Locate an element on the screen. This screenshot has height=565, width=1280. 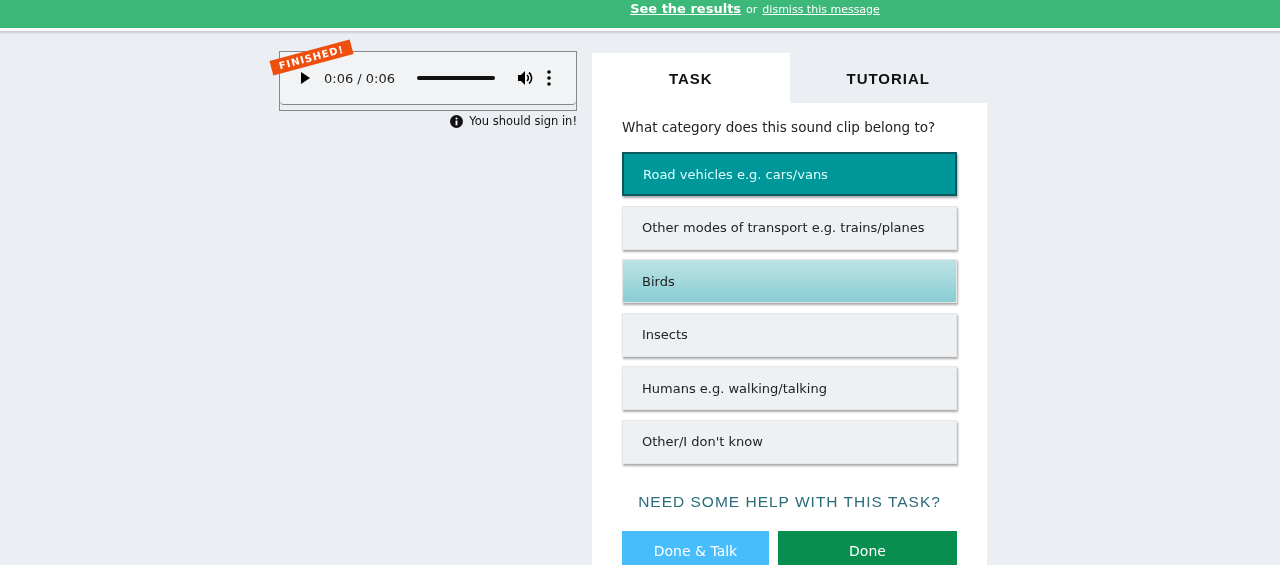
done-button: Done is located at coordinates (867, 548).